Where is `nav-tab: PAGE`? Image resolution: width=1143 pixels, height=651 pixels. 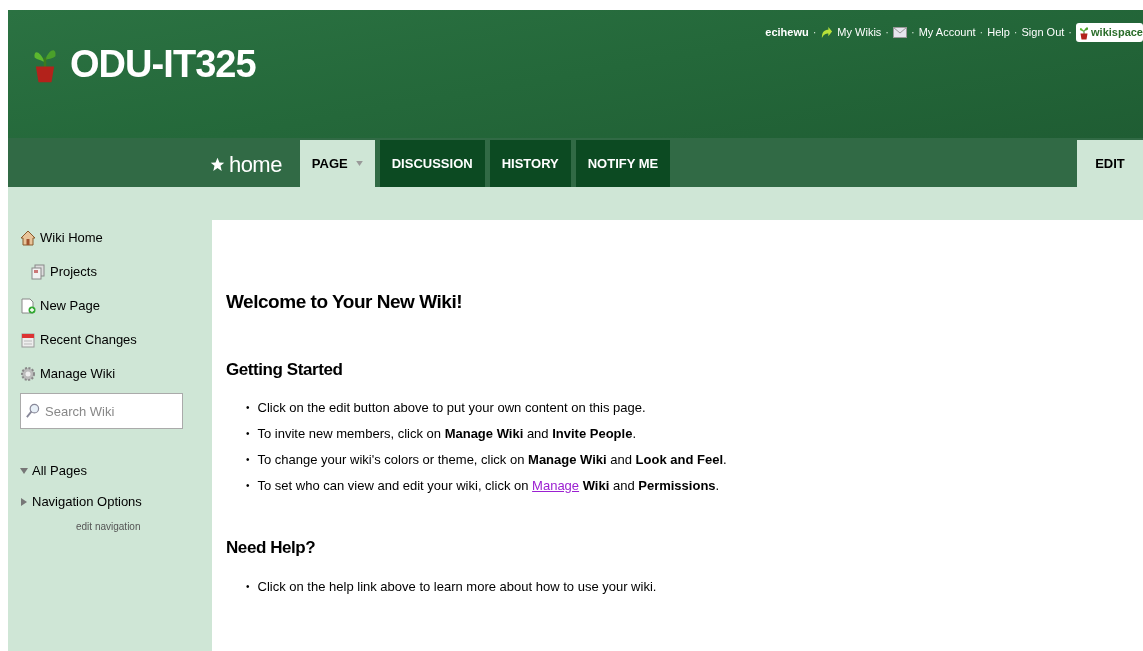
nav-tab: PAGE is located at coordinates (337, 163).